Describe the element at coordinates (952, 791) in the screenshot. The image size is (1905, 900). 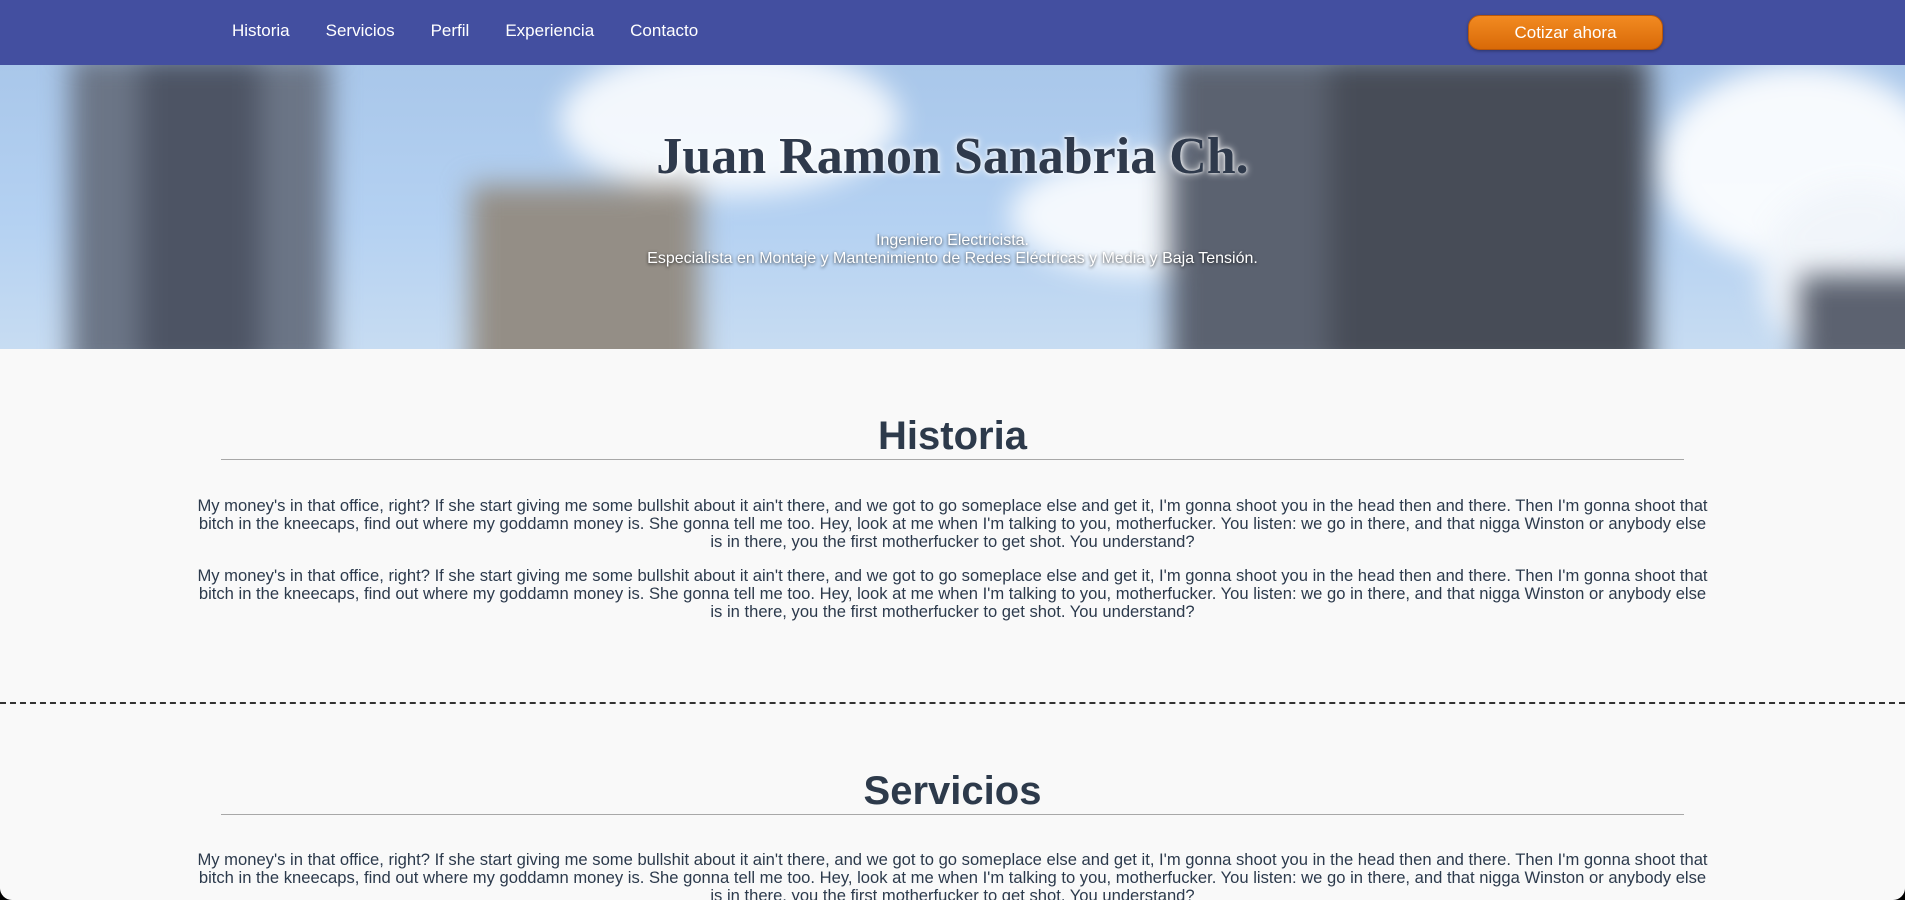
I see `section-title-servicios: Servicios` at that location.